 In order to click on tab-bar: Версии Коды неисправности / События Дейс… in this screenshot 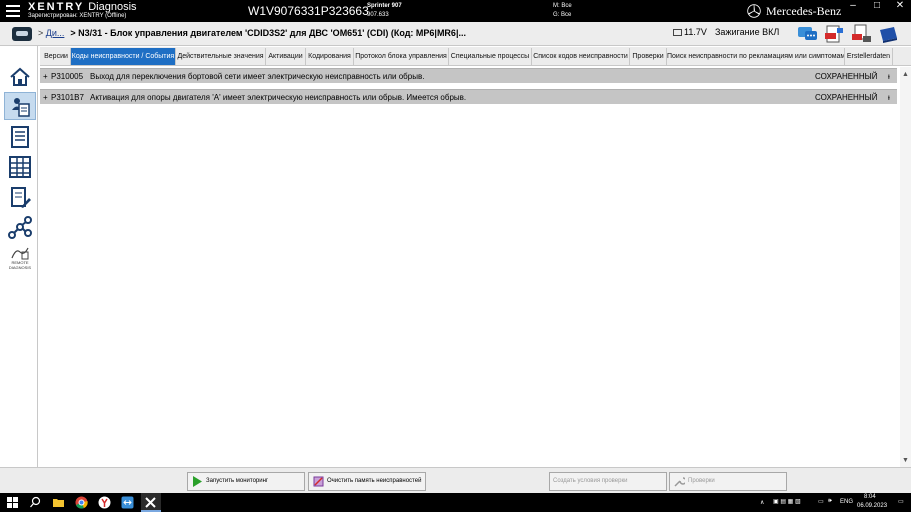, I will do `click(475, 56)`.